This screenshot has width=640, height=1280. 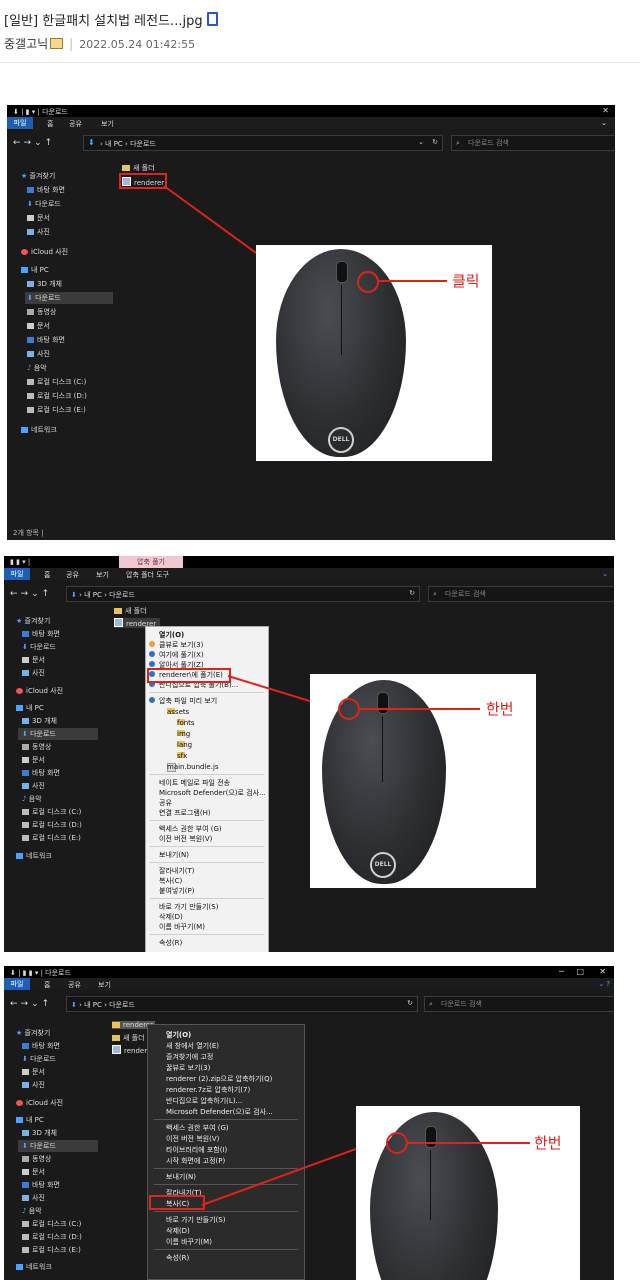 I want to click on extract-tab: 압축 풀기, so click(x=151, y=562).